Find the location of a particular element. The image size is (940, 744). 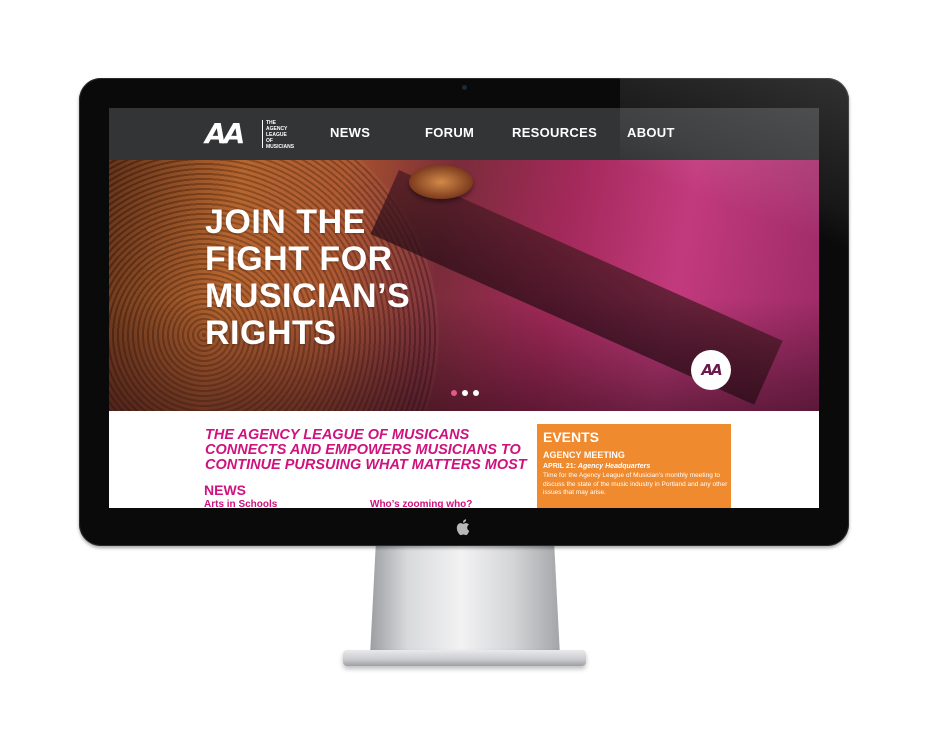

apple-logo-icon is located at coordinates (463, 527).